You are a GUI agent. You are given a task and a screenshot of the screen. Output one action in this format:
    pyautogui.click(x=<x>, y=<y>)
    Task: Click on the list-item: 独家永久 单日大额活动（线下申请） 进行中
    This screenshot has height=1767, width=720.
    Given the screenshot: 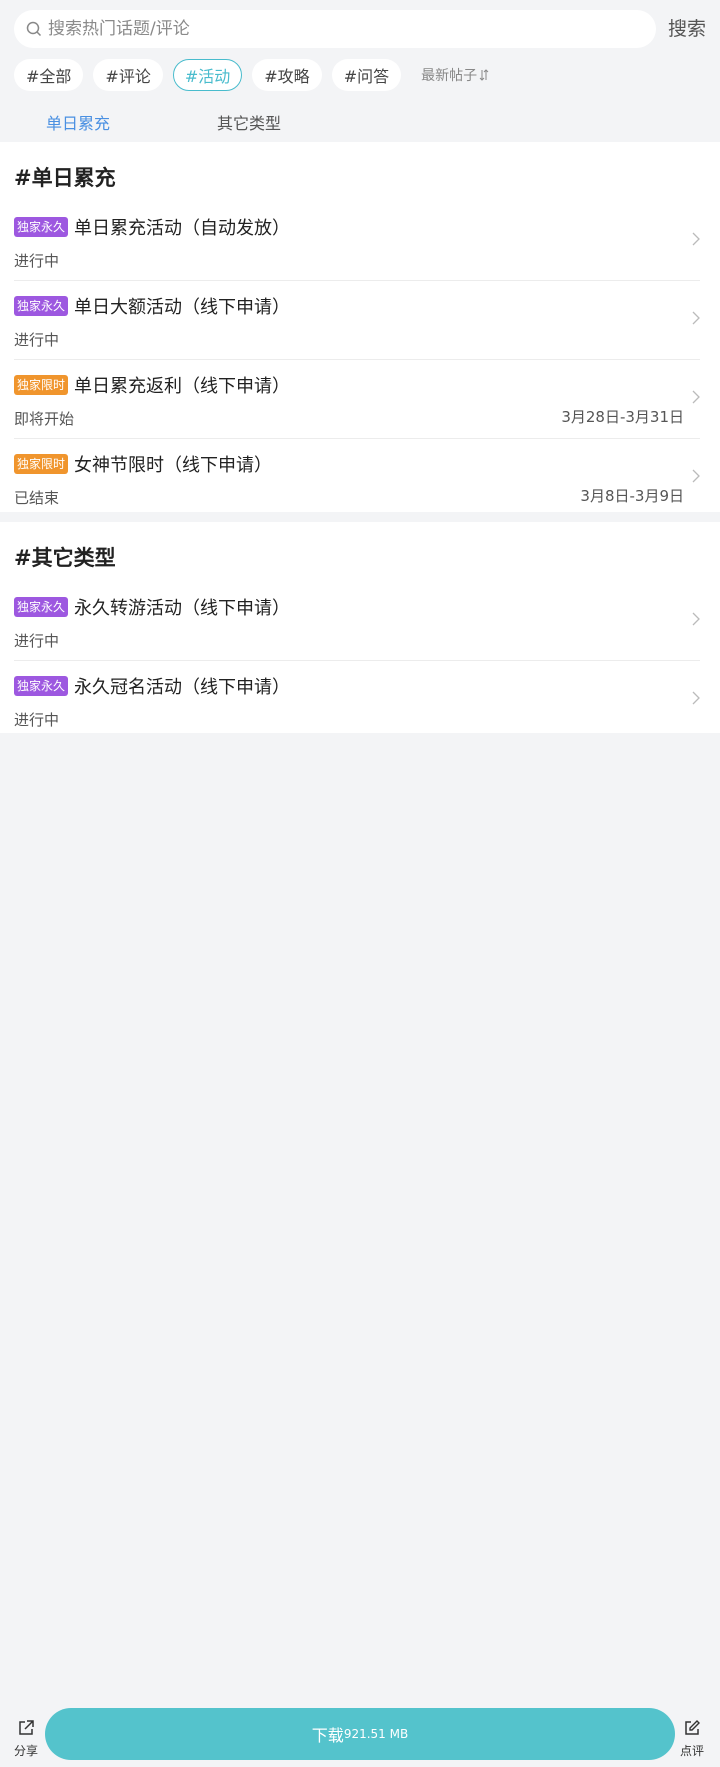 What is the action you would take?
    pyautogui.click(x=357, y=320)
    